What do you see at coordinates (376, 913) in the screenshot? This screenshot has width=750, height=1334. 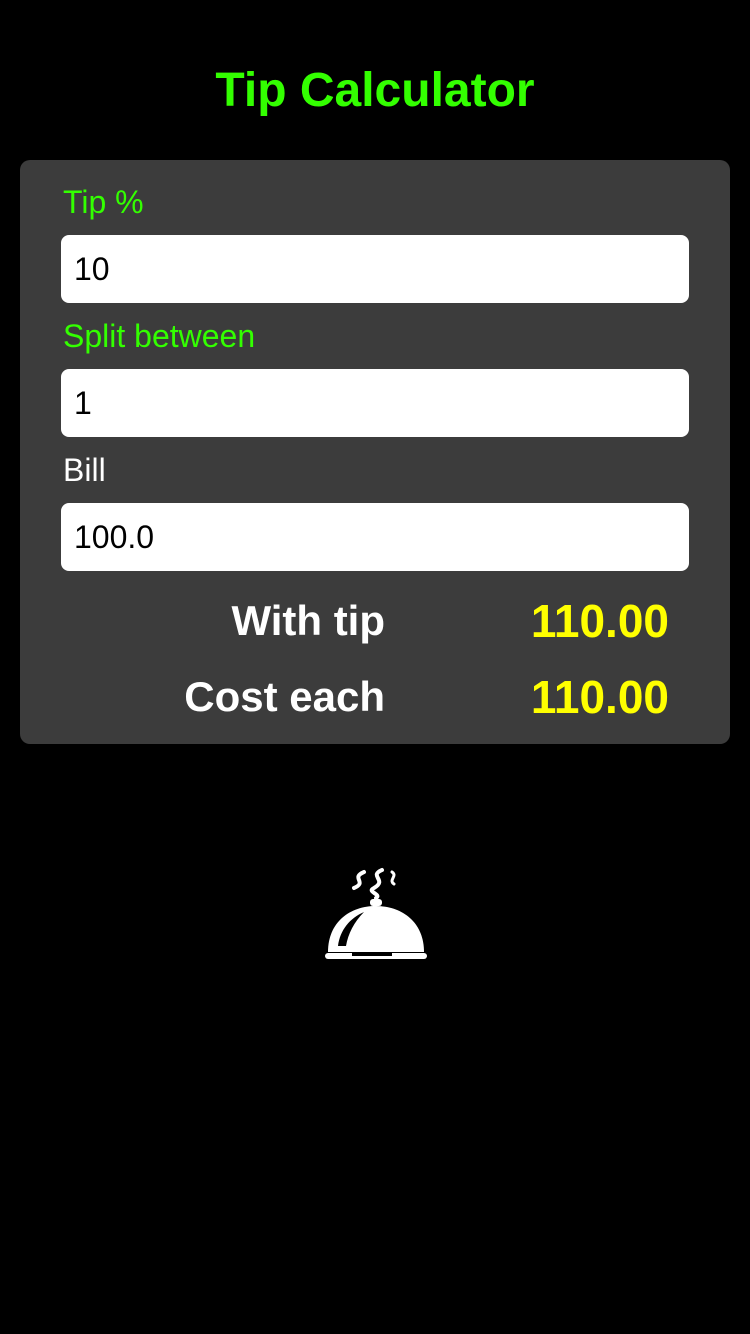 I see `service-bell-icon` at bounding box center [376, 913].